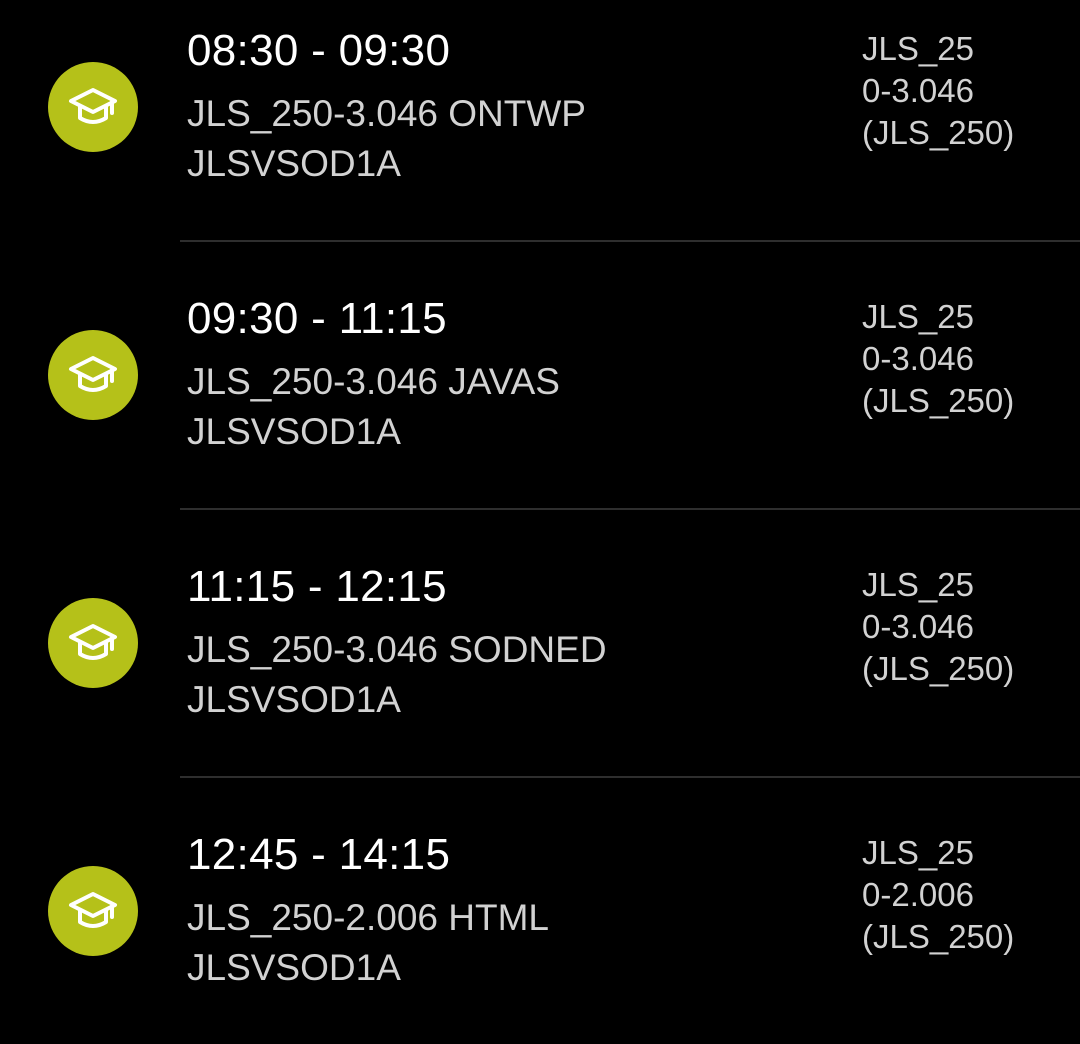 Image resolution: width=1080 pixels, height=1044 pixels. What do you see at coordinates (319, 50) in the screenshot?
I see `time-range: 08:30 - 09:30` at bounding box center [319, 50].